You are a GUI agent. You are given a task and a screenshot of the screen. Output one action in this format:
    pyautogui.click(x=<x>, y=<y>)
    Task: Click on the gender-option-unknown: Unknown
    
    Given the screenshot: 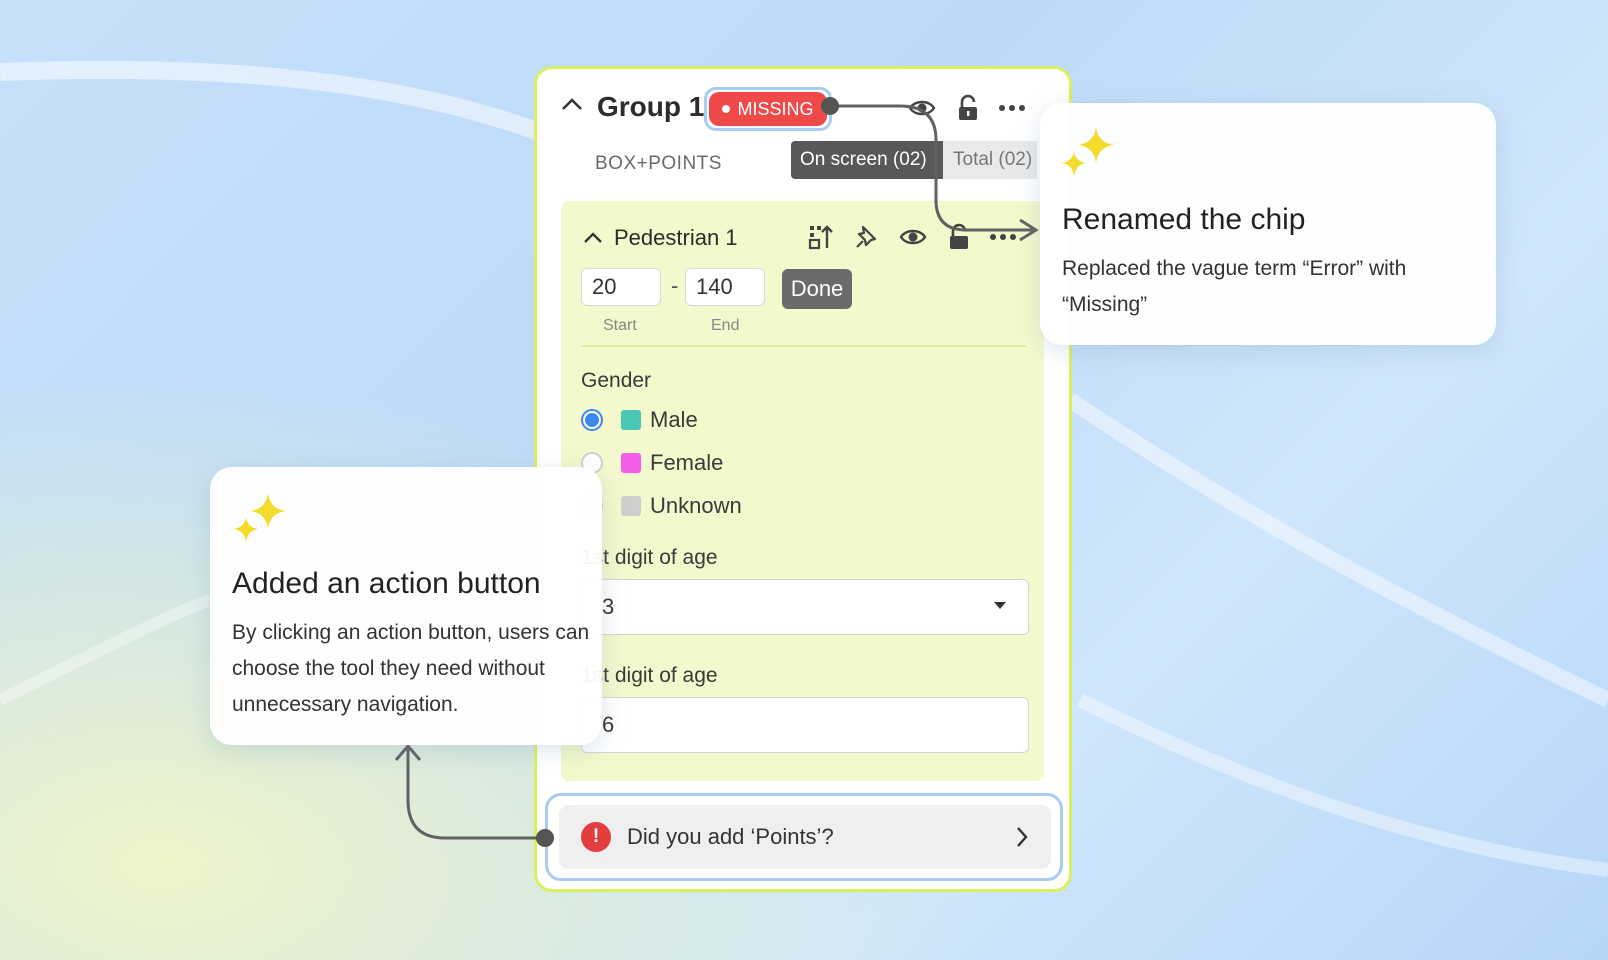 What is the action you would take?
    pyautogui.click(x=661, y=506)
    